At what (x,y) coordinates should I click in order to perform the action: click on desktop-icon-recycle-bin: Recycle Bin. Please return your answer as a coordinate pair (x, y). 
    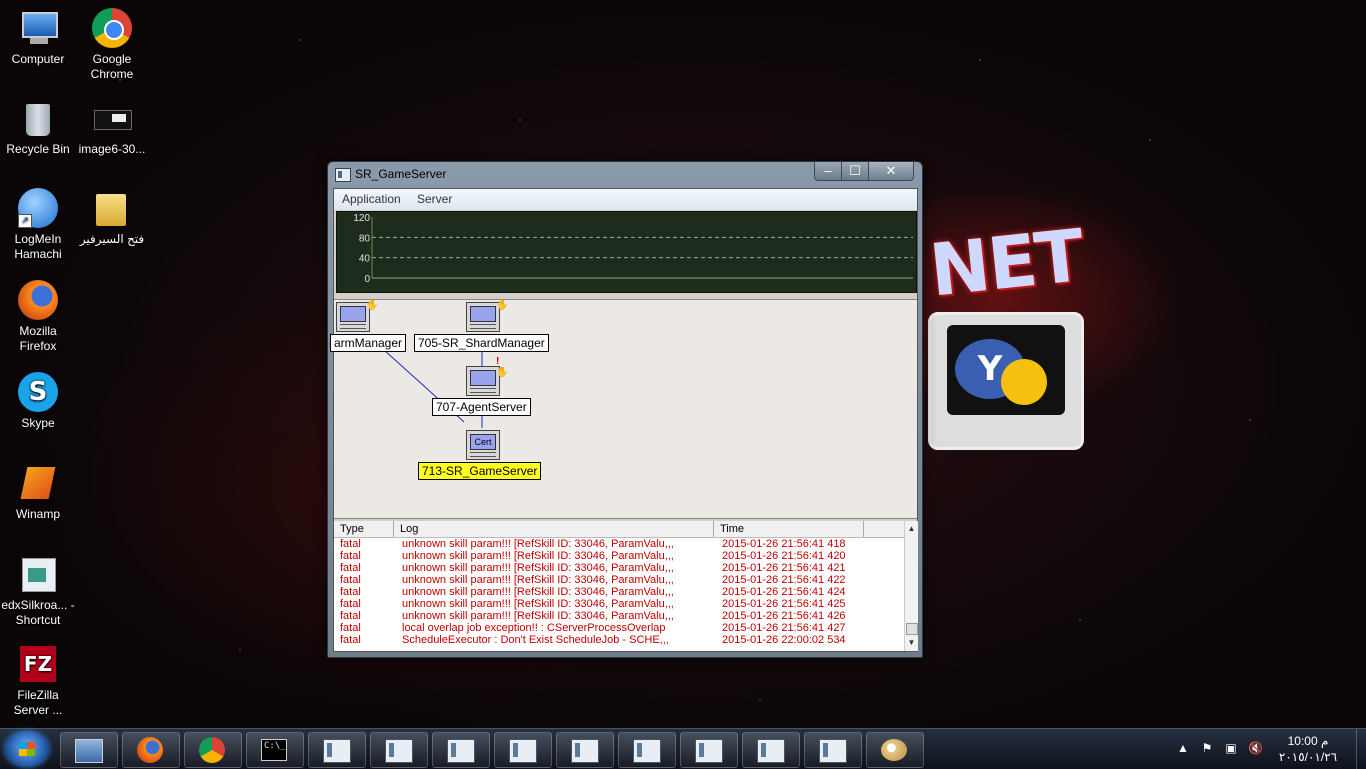
    Looking at the image, I should click on (38, 127).